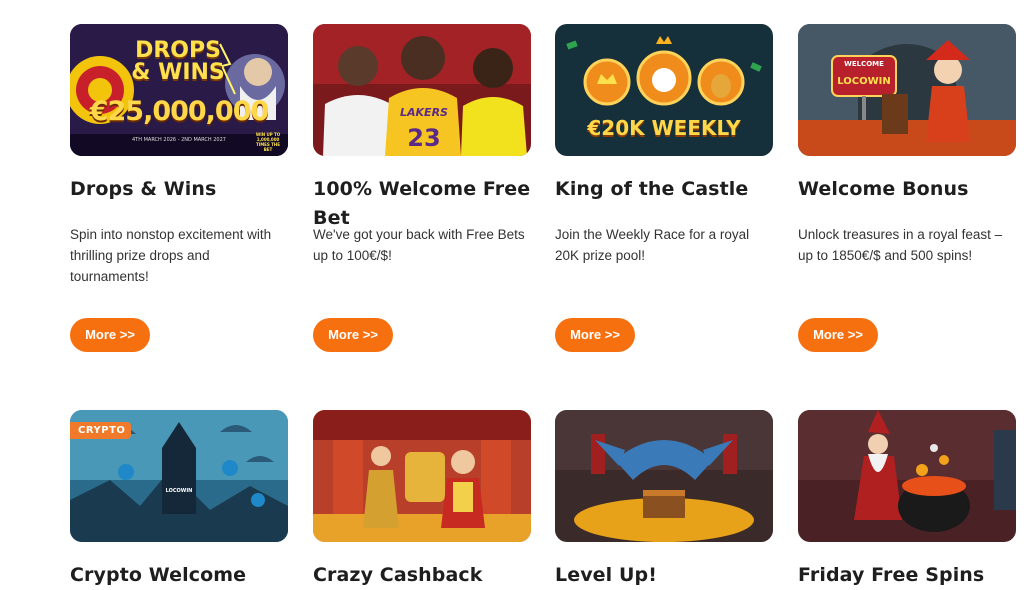 Image resolution: width=1024 pixels, height=590 pixels. What do you see at coordinates (891, 575) in the screenshot?
I see `promo-title: Friday Free Spins` at bounding box center [891, 575].